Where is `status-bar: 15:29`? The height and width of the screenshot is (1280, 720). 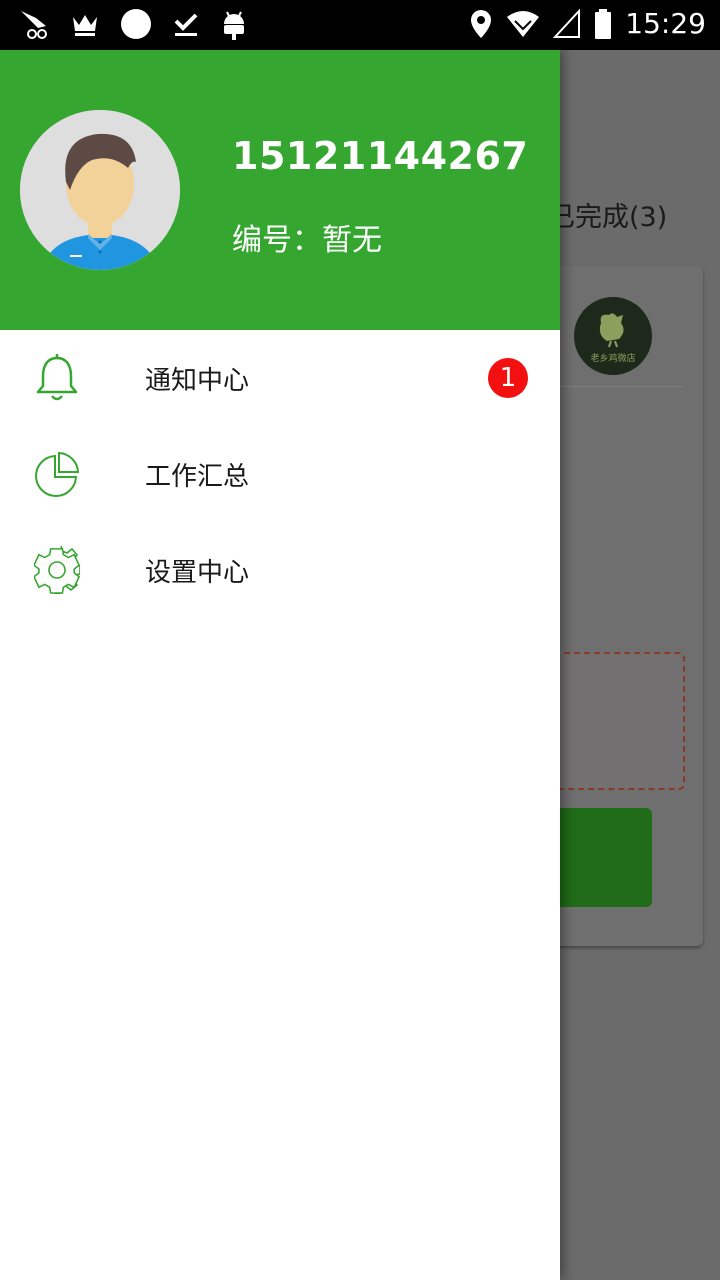 status-bar: 15:29 is located at coordinates (360, 25).